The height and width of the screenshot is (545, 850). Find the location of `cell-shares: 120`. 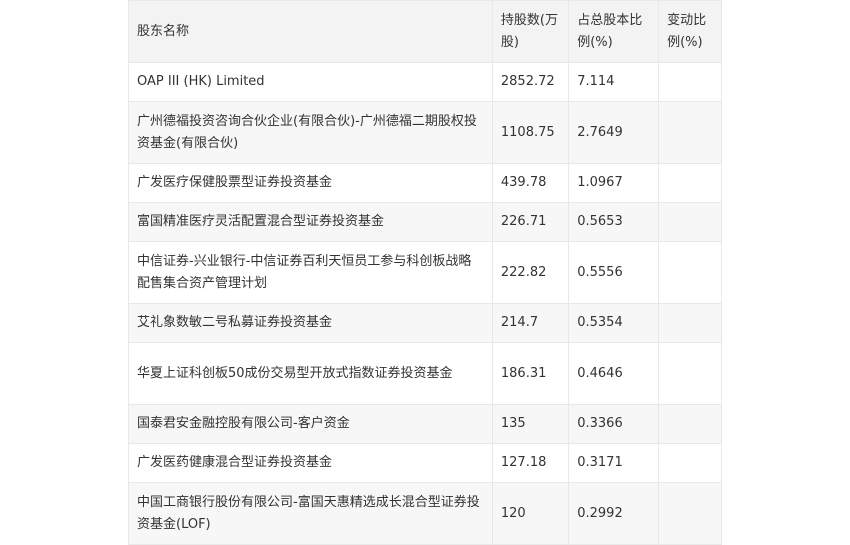

cell-shares: 120 is located at coordinates (530, 513).